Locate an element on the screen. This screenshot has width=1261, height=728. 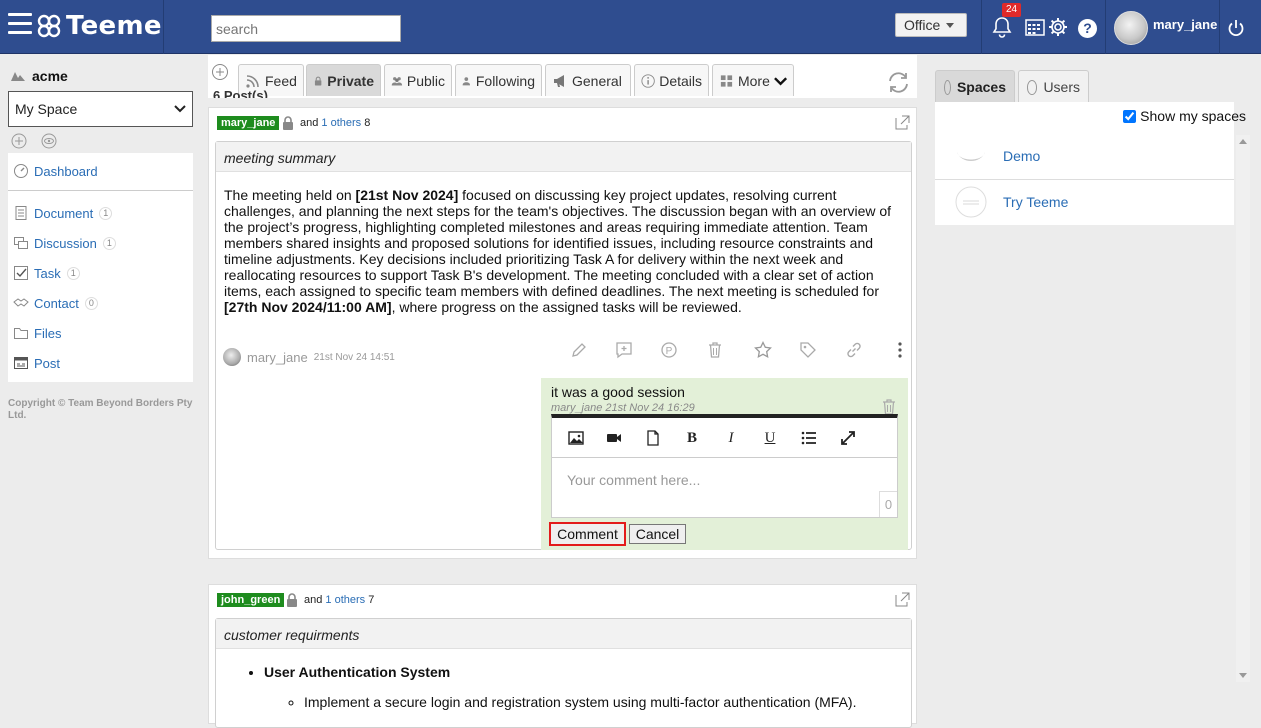
fullscreen-icon is located at coordinates (848, 438).